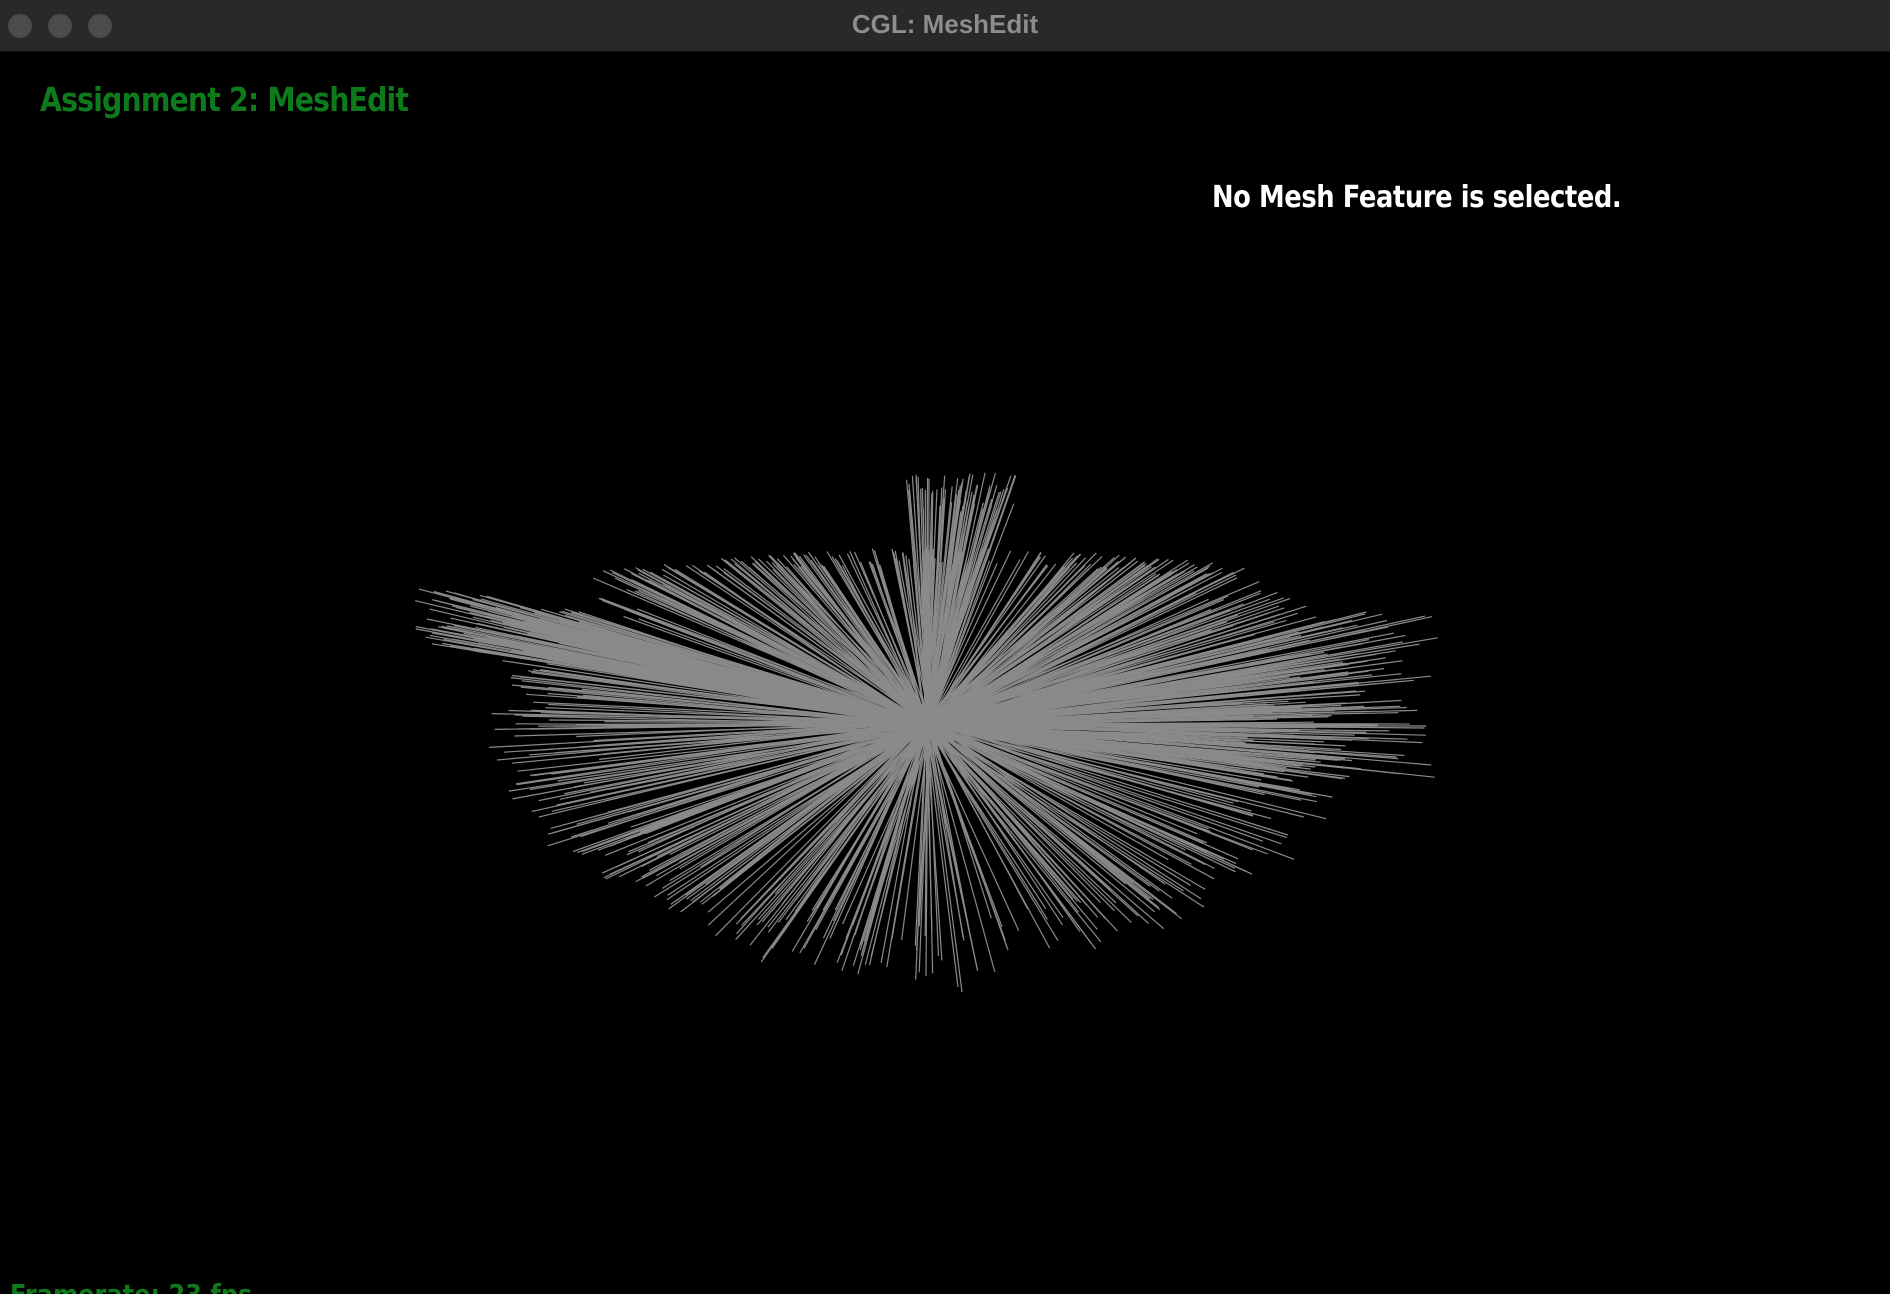 The width and height of the screenshot is (1890, 1294). Describe the element at coordinates (100, 26) in the screenshot. I see `window-maximize-button` at that location.